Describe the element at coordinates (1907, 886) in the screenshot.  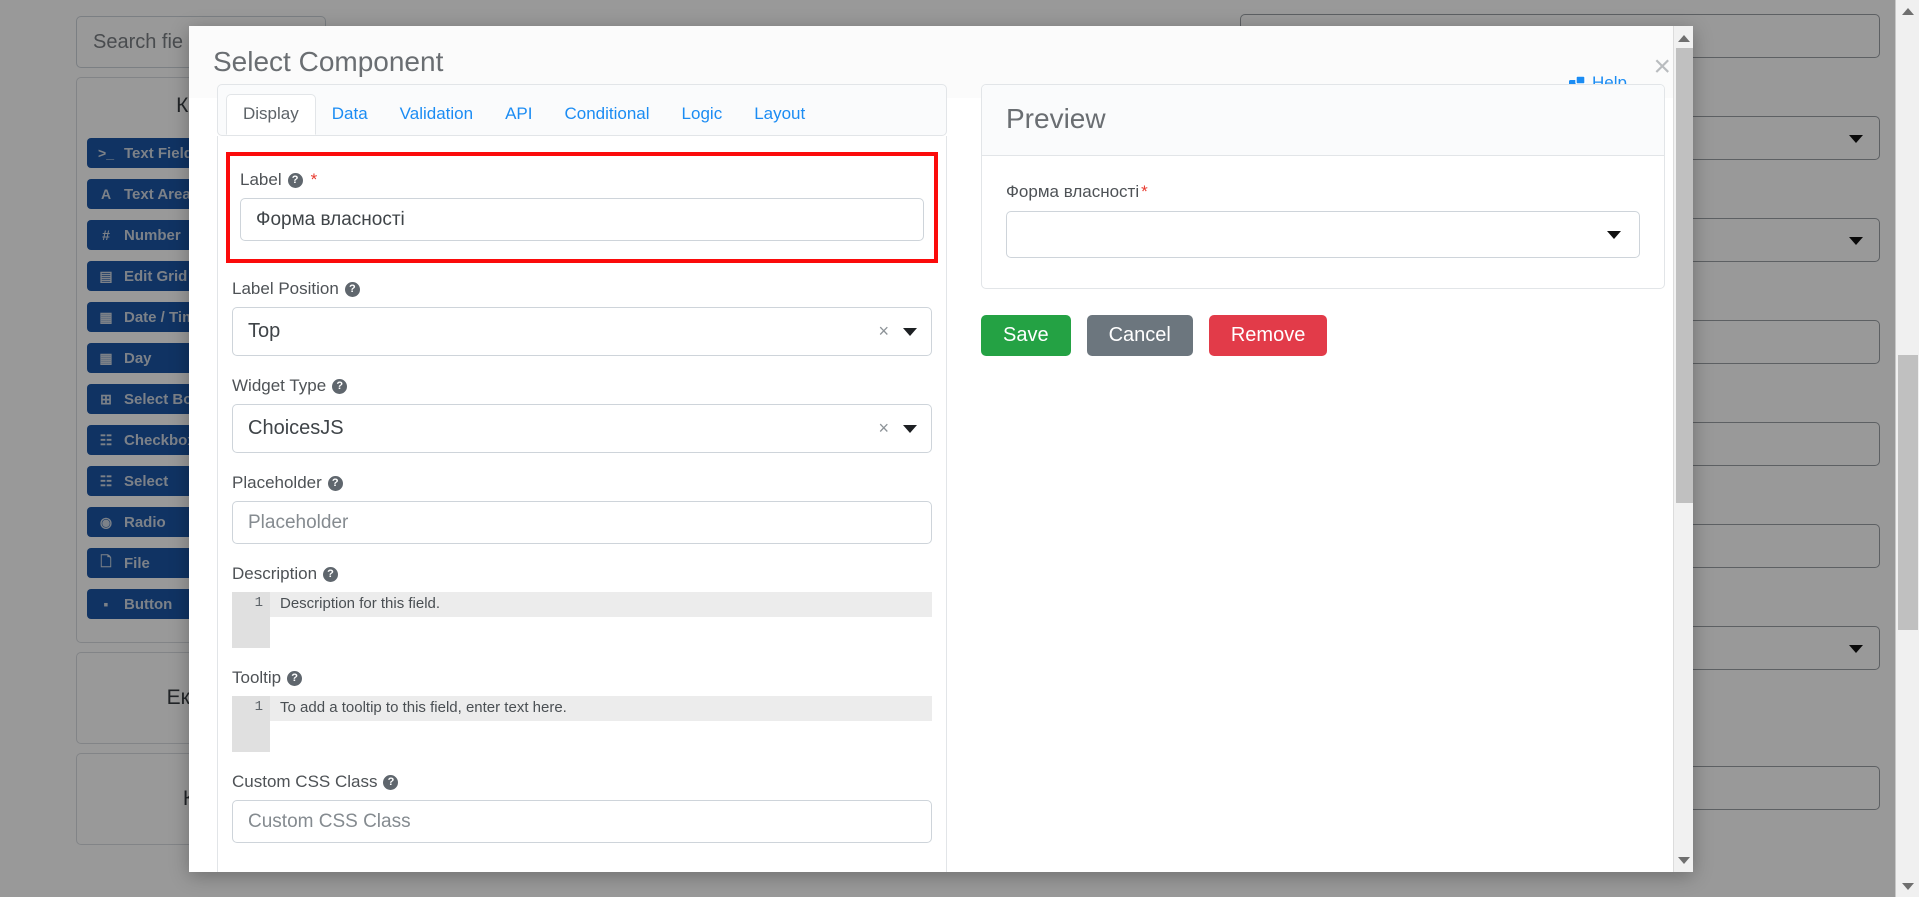
I see `page-scroll-down-icon` at that location.